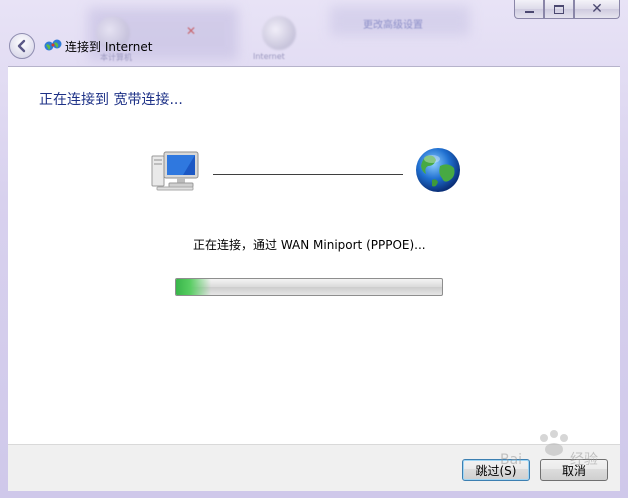 This screenshot has width=628, height=498. I want to click on close-icon: ✕, so click(597, 9).